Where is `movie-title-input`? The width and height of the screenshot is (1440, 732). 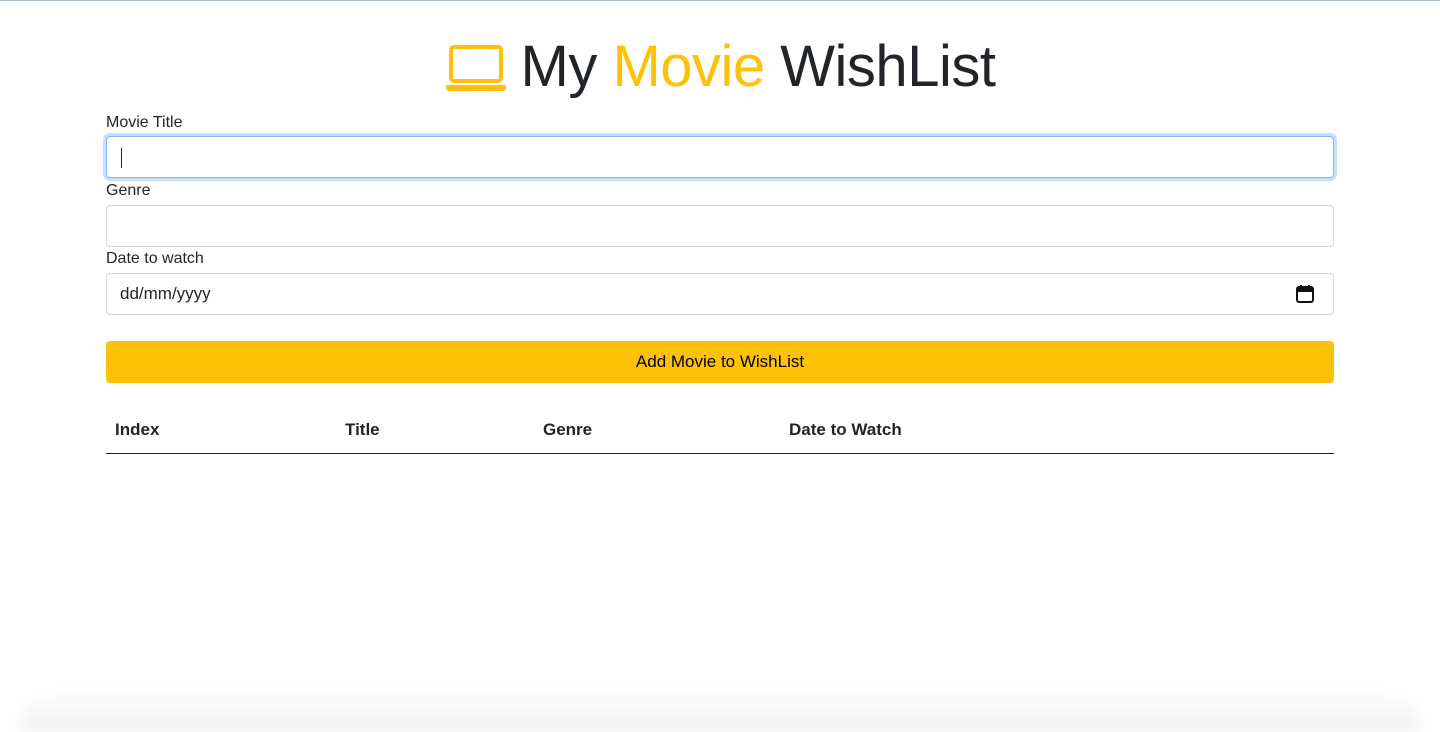
movie-title-input is located at coordinates (720, 157).